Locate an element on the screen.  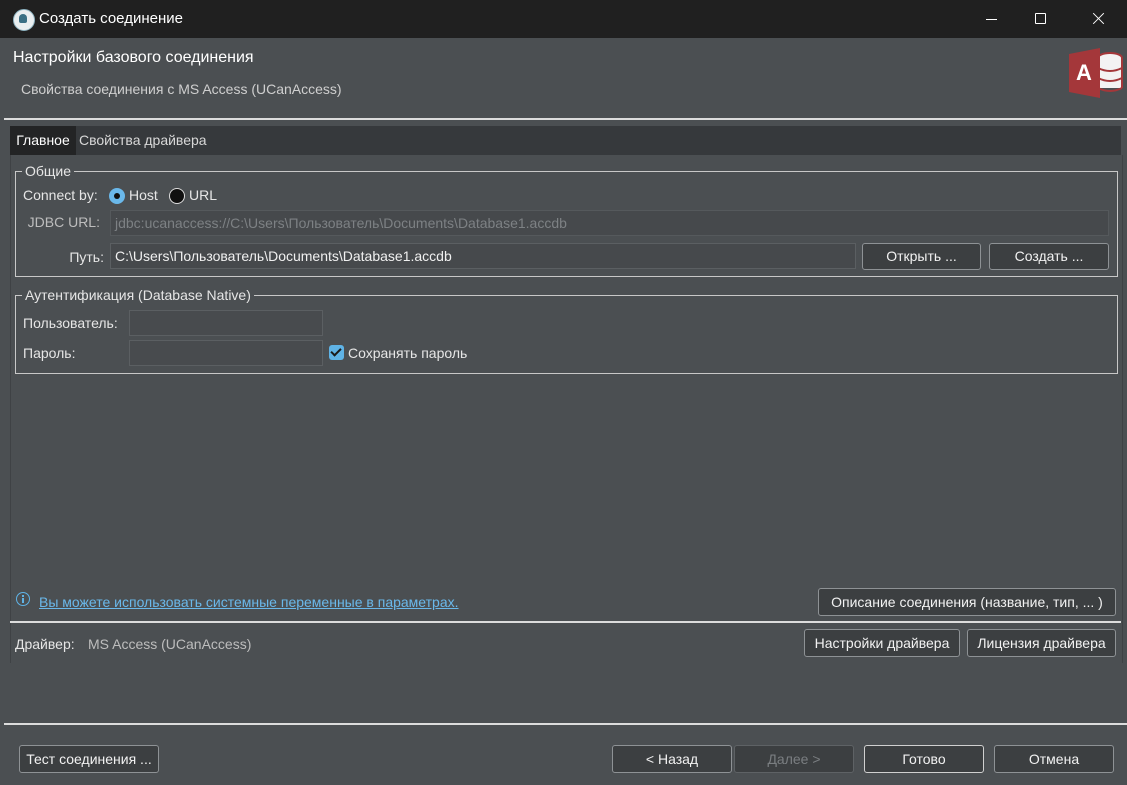
header-separator is located at coordinates (565, 119).